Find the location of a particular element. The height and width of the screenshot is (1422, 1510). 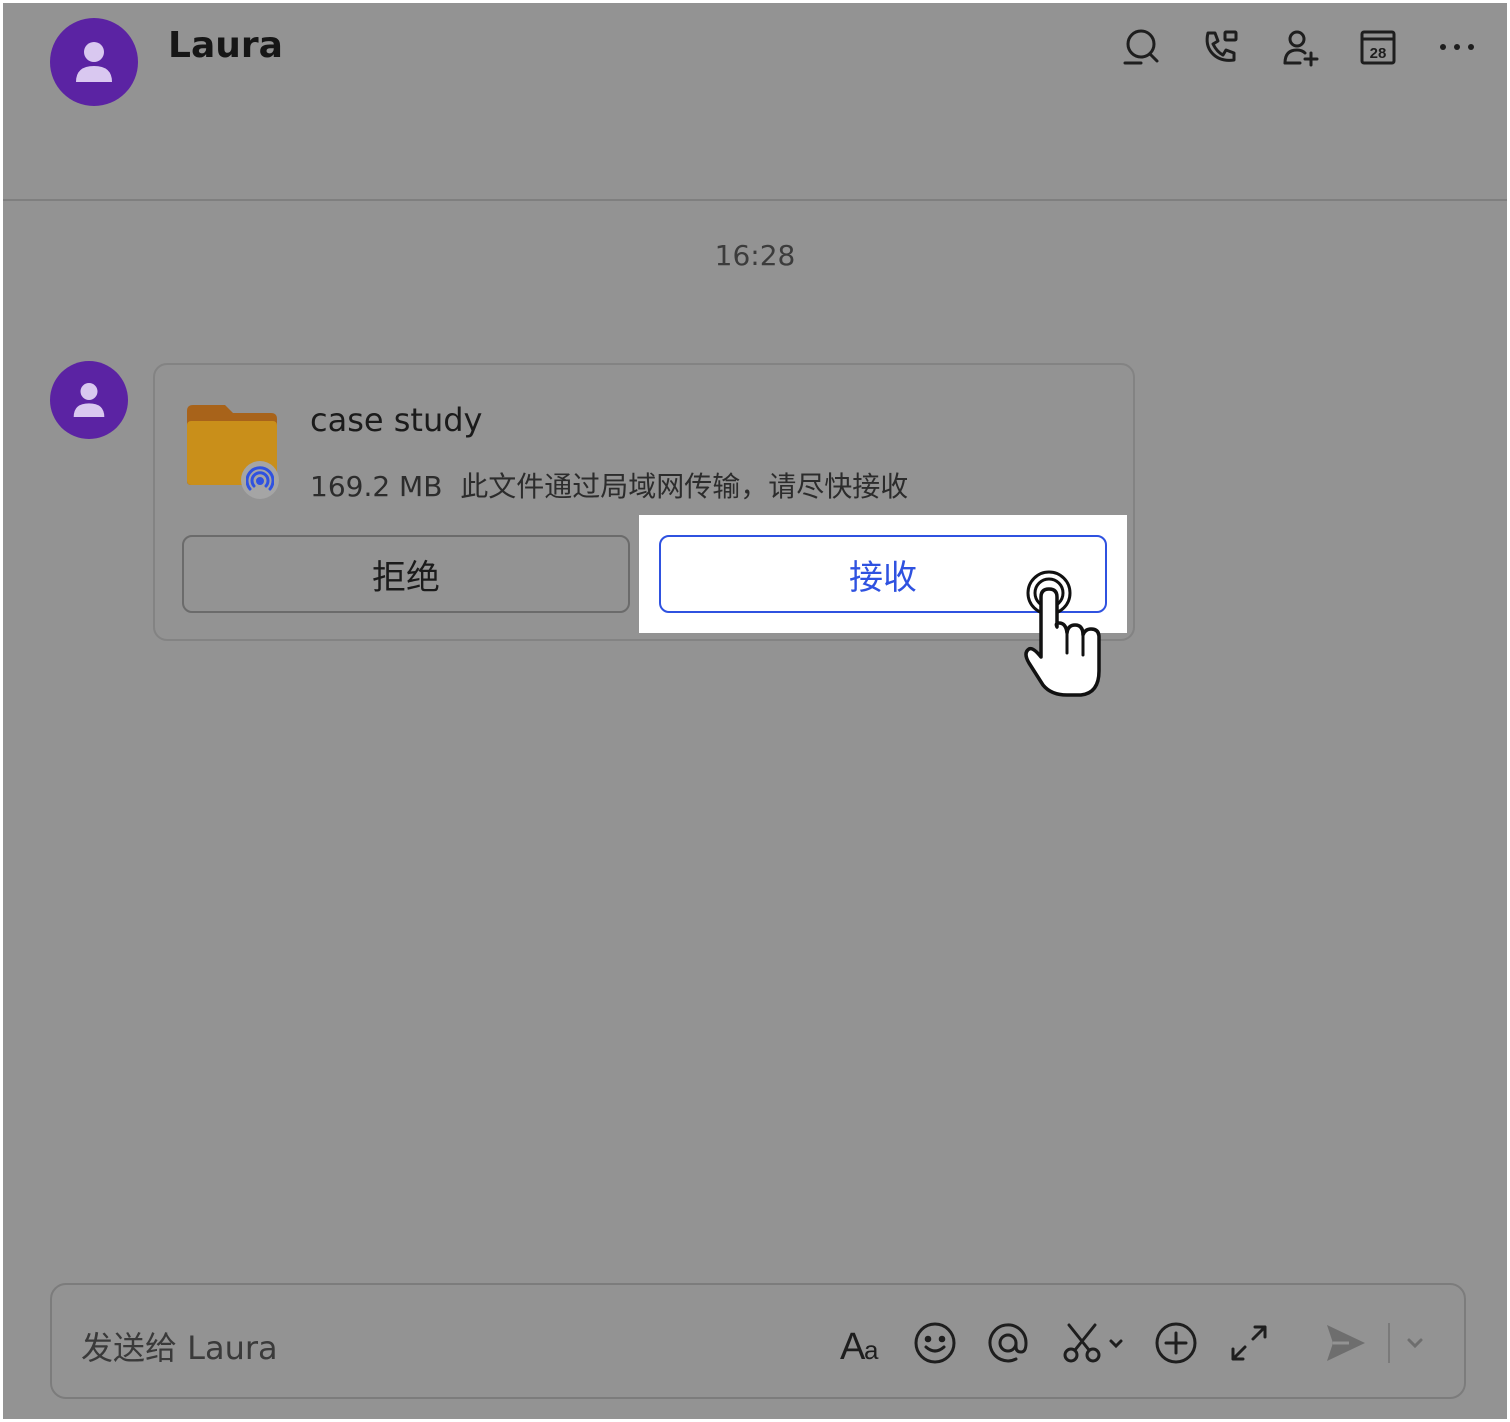

calendar-day: 28 is located at coordinates (1378, 53).